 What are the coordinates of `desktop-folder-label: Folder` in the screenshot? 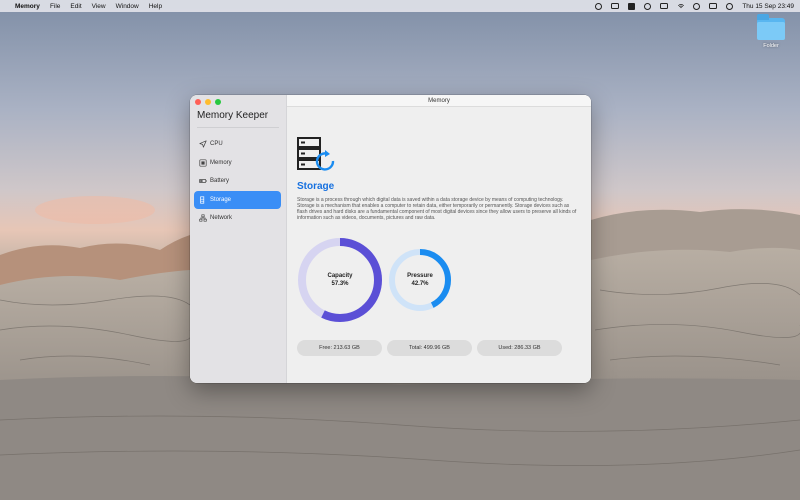 It's located at (771, 46).